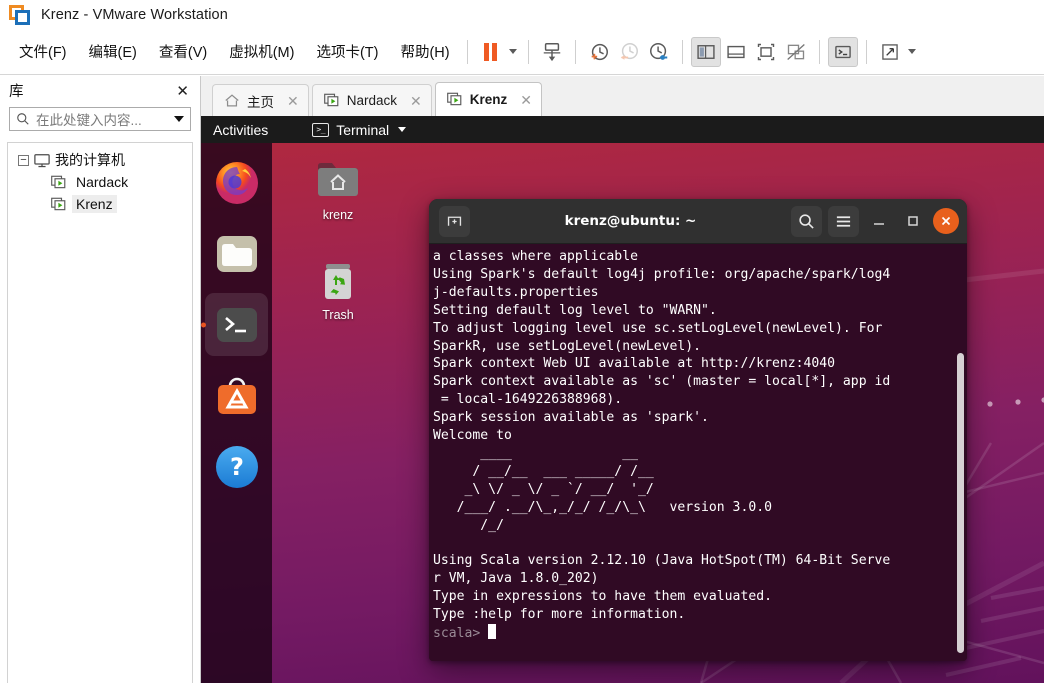 The image size is (1044, 683). What do you see at coordinates (363, 129) in the screenshot?
I see `app-menu-label: Terminal` at bounding box center [363, 129].